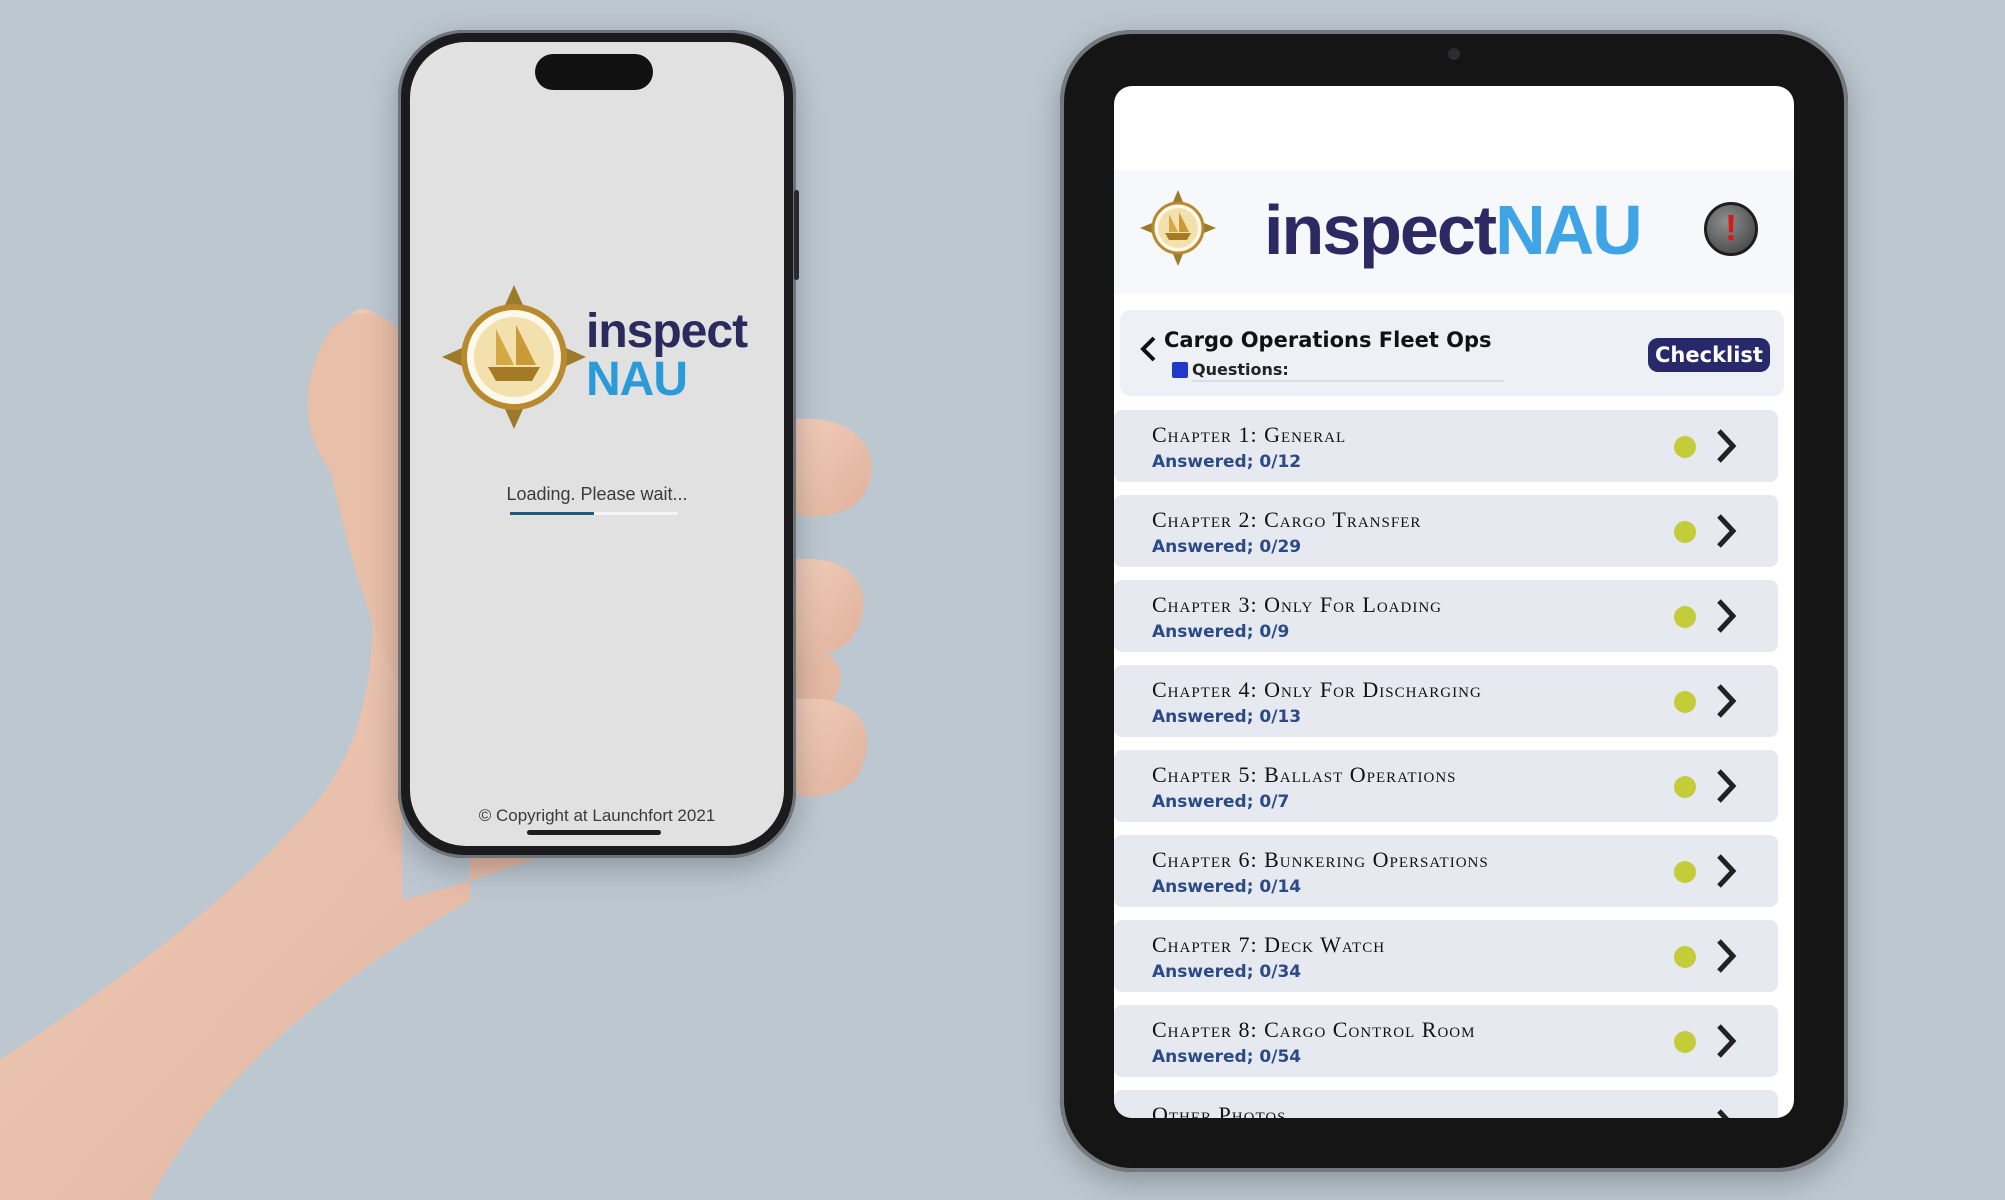  I want to click on chapter-title: Chapter 4: Only For Discharging, so click(1317, 689).